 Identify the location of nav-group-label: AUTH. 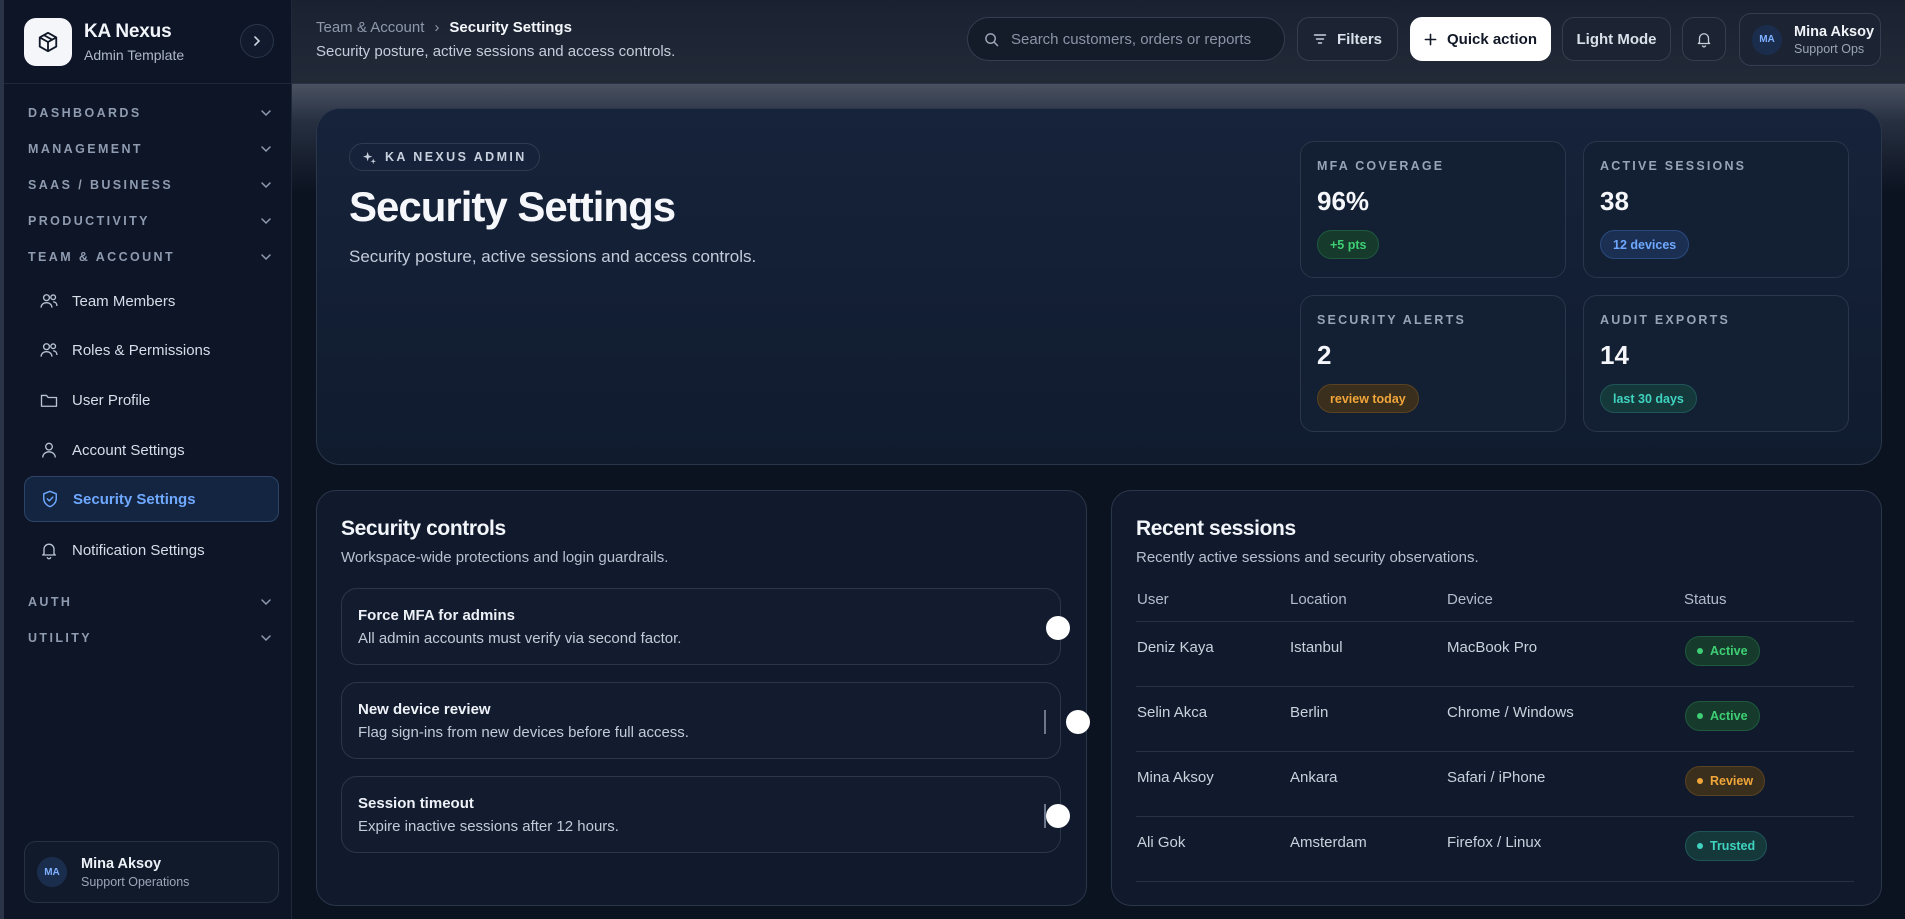
(50, 602).